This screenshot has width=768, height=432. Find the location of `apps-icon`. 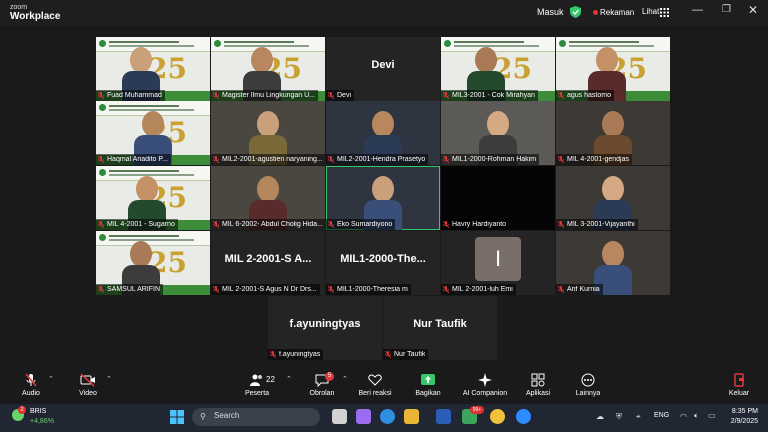

apps-icon is located at coordinates (538, 380).